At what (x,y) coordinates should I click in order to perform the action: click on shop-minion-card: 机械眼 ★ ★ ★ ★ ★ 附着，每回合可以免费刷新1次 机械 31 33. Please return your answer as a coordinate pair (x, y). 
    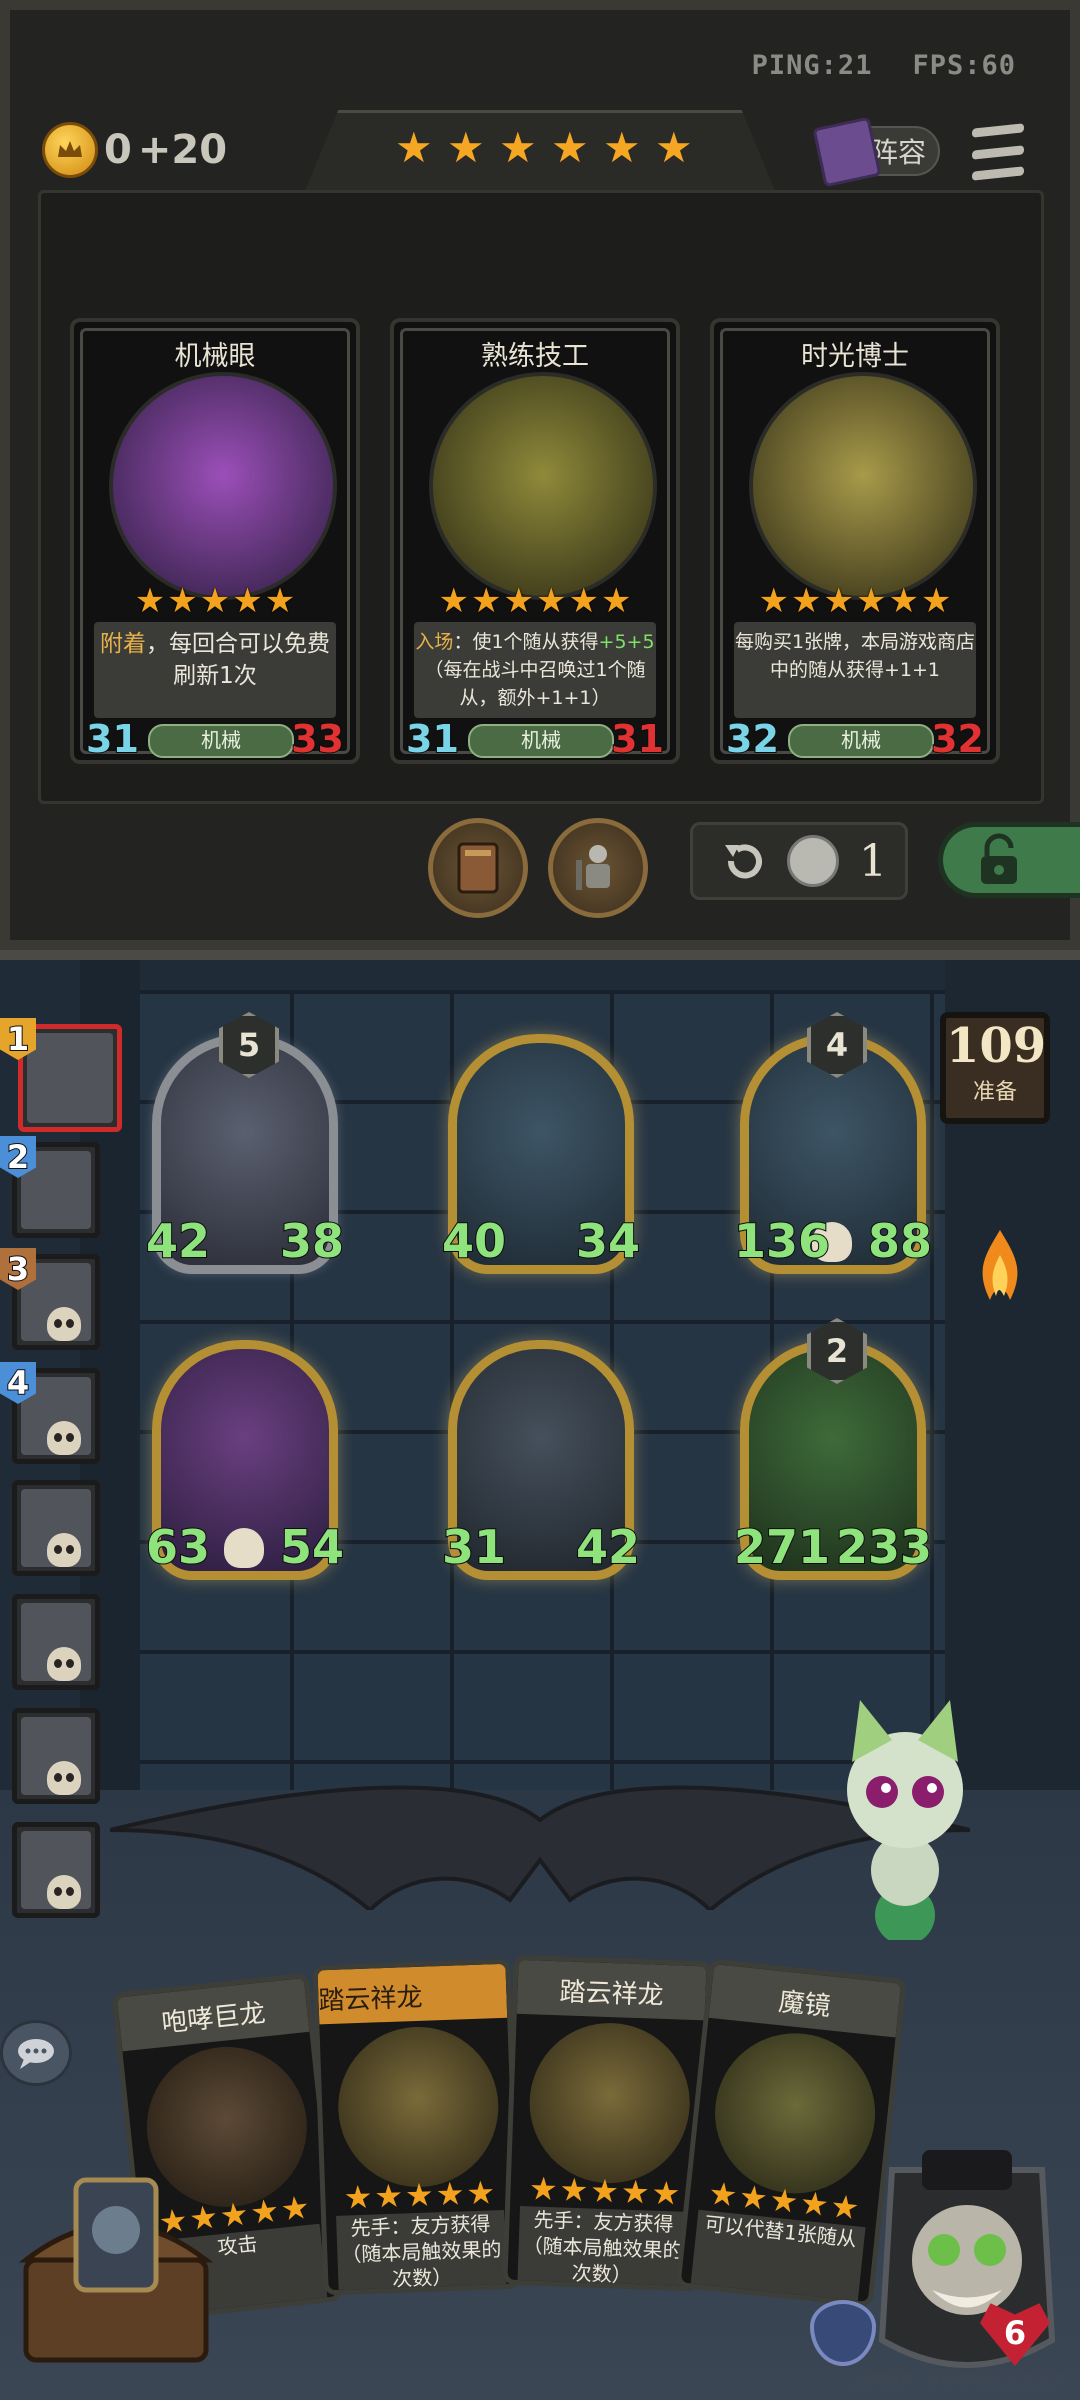
    Looking at the image, I should click on (215, 541).